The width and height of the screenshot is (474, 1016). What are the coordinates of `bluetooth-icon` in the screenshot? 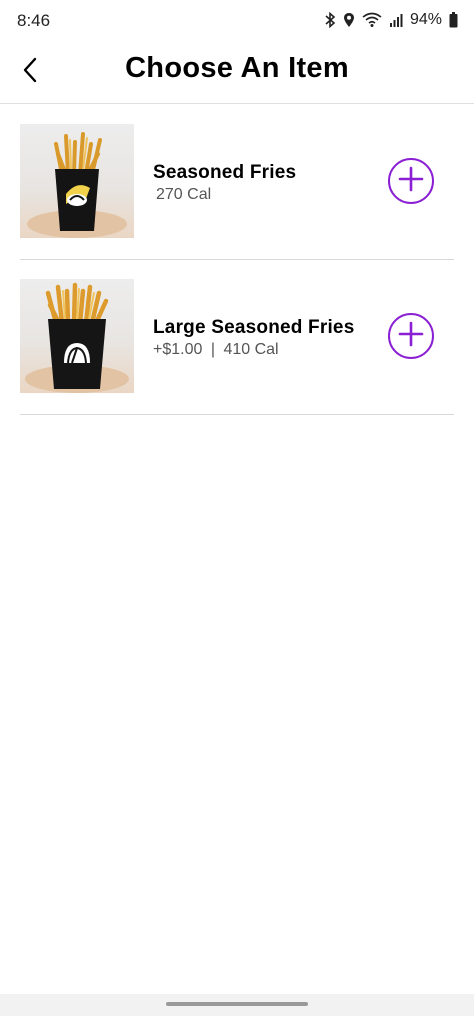 It's located at (330, 20).